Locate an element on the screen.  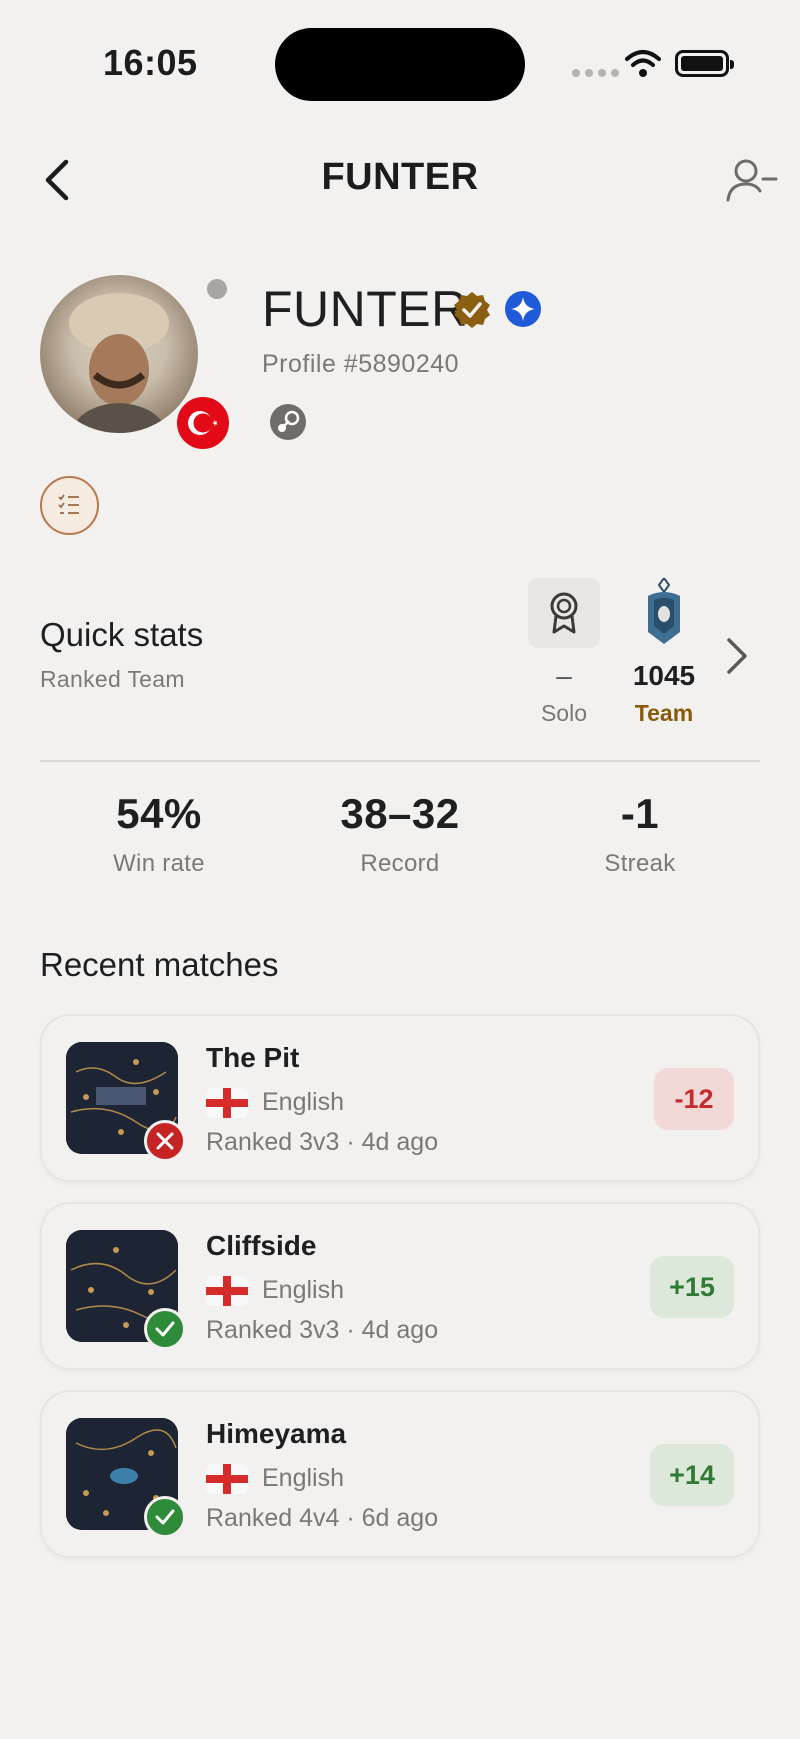
steam-icon is located at coordinates (288, 422).